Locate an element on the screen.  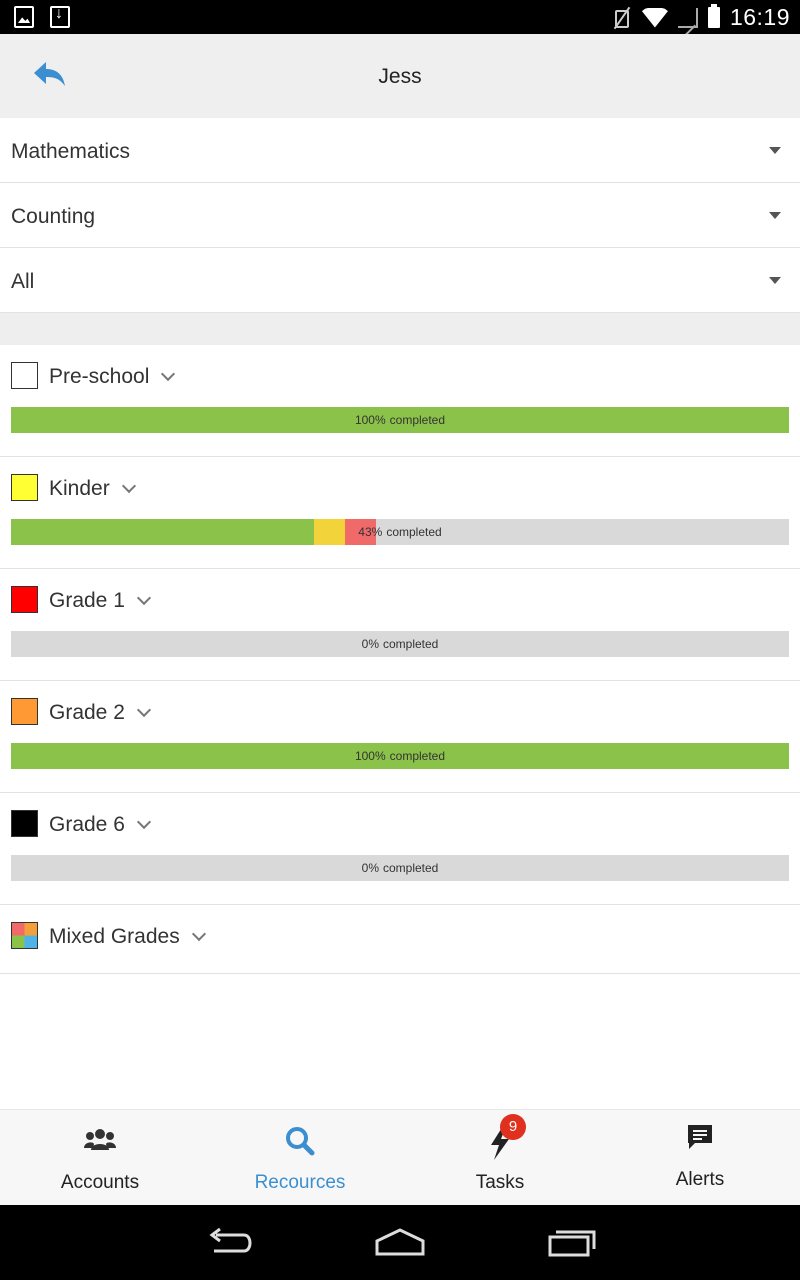
subject-select: Mathematics is located at coordinates (400, 150).